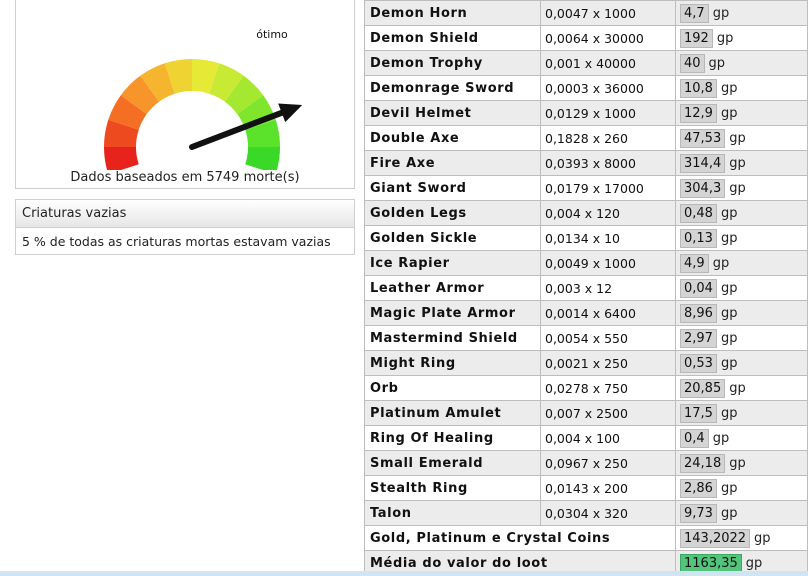  What do you see at coordinates (694, 438) in the screenshot?
I see `item-value: 0,4` at bounding box center [694, 438].